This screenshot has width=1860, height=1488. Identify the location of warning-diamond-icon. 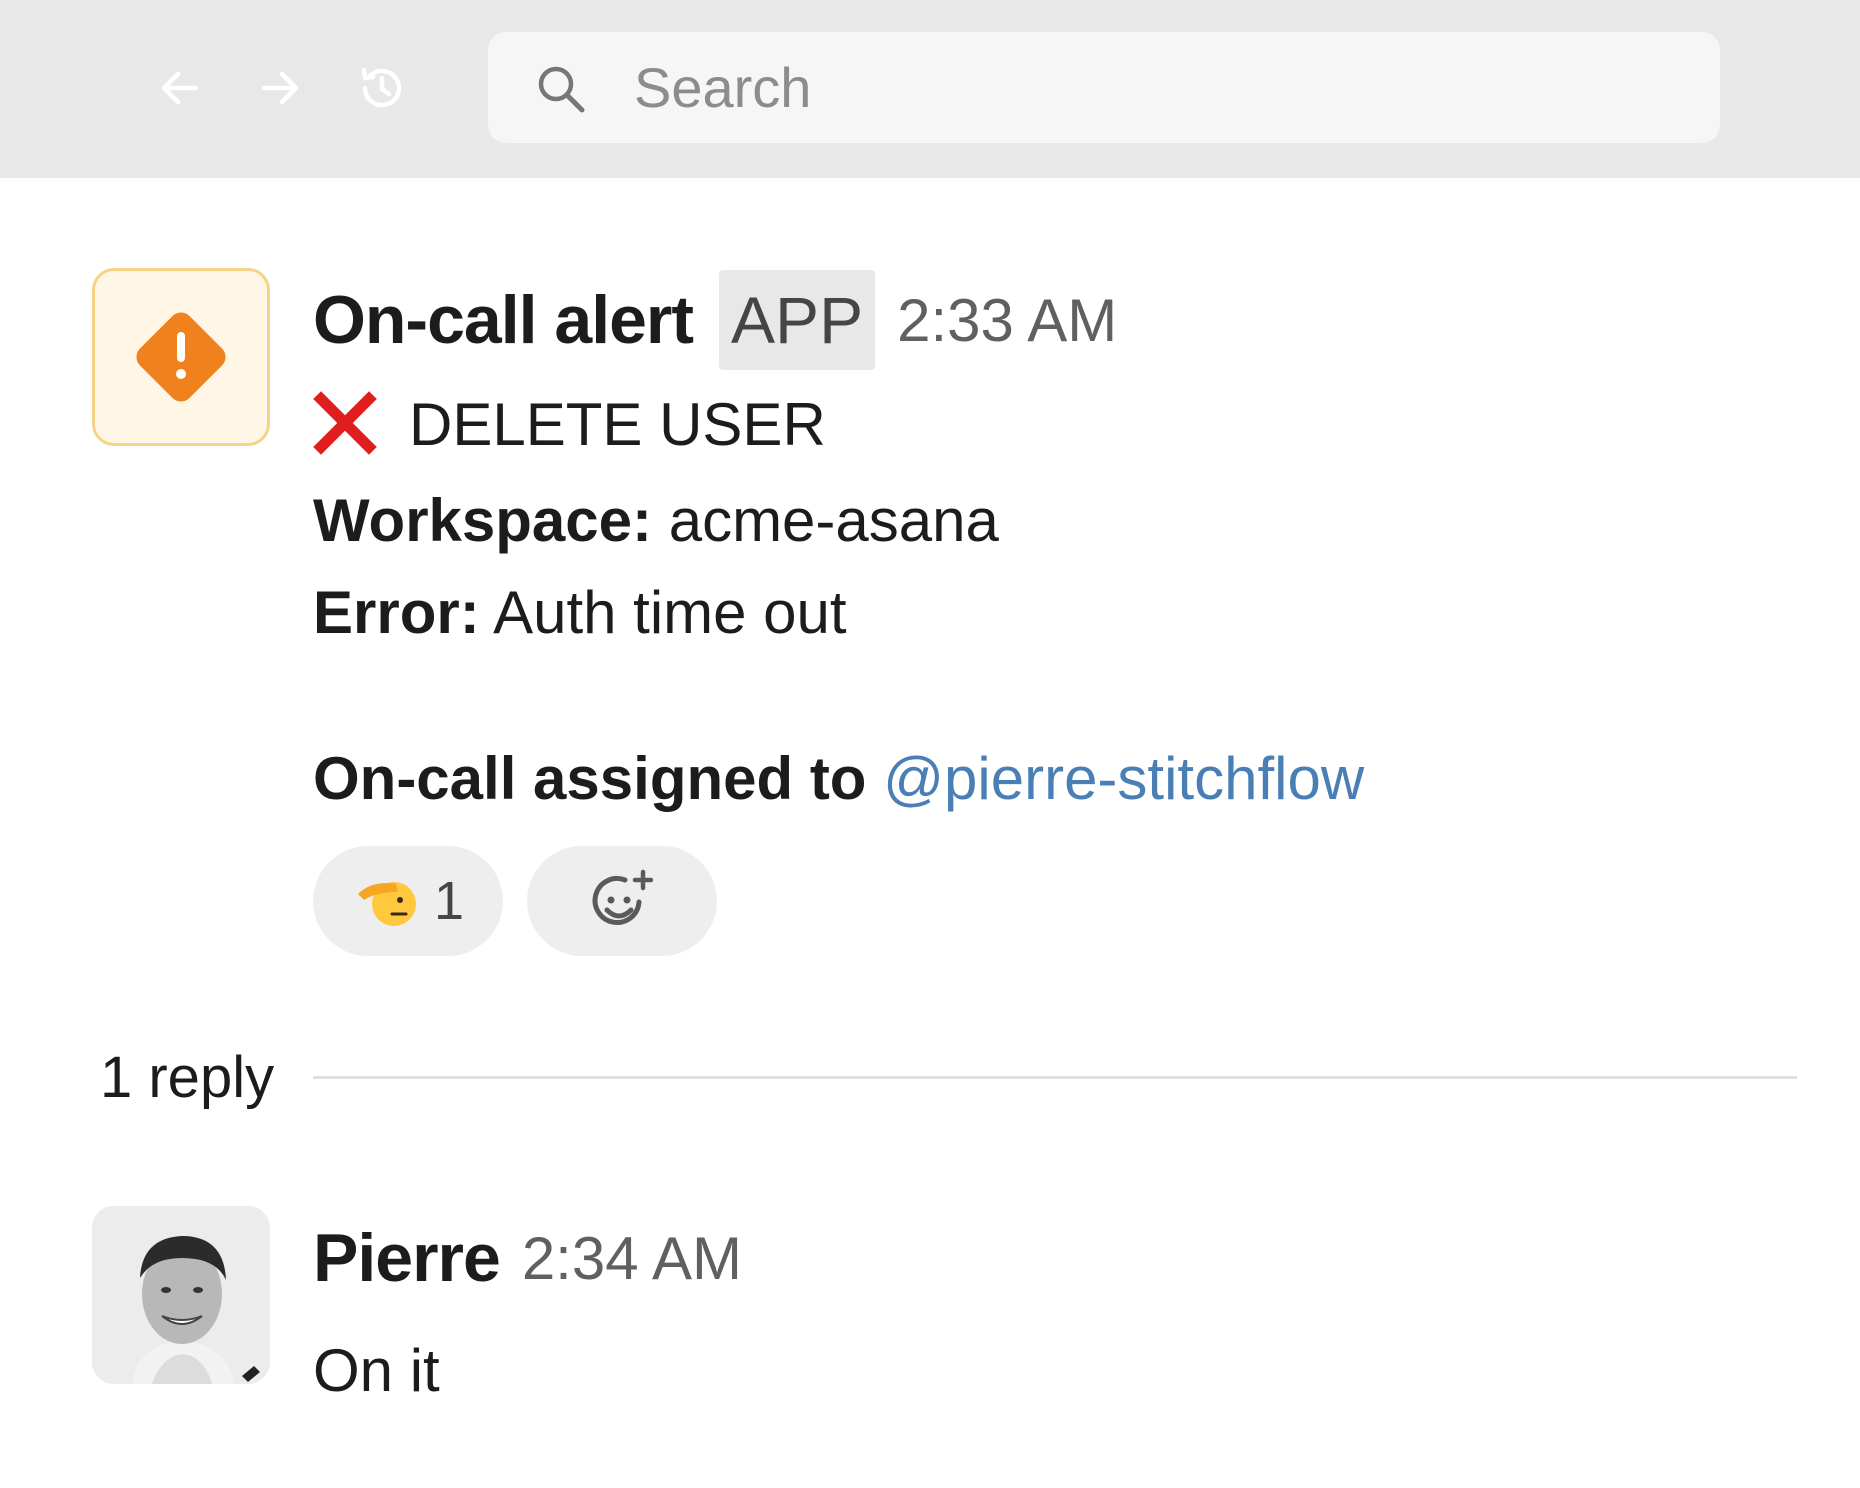
(181, 357).